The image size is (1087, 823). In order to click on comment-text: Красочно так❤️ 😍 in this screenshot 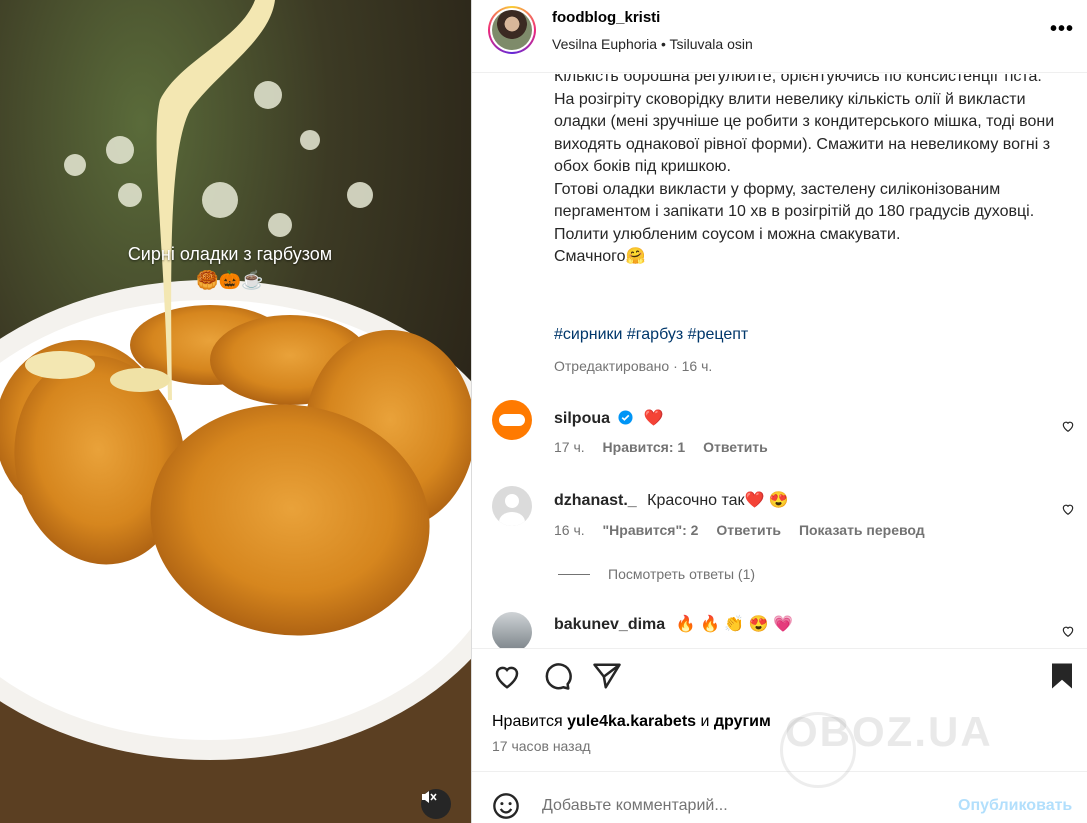, I will do `click(718, 500)`.